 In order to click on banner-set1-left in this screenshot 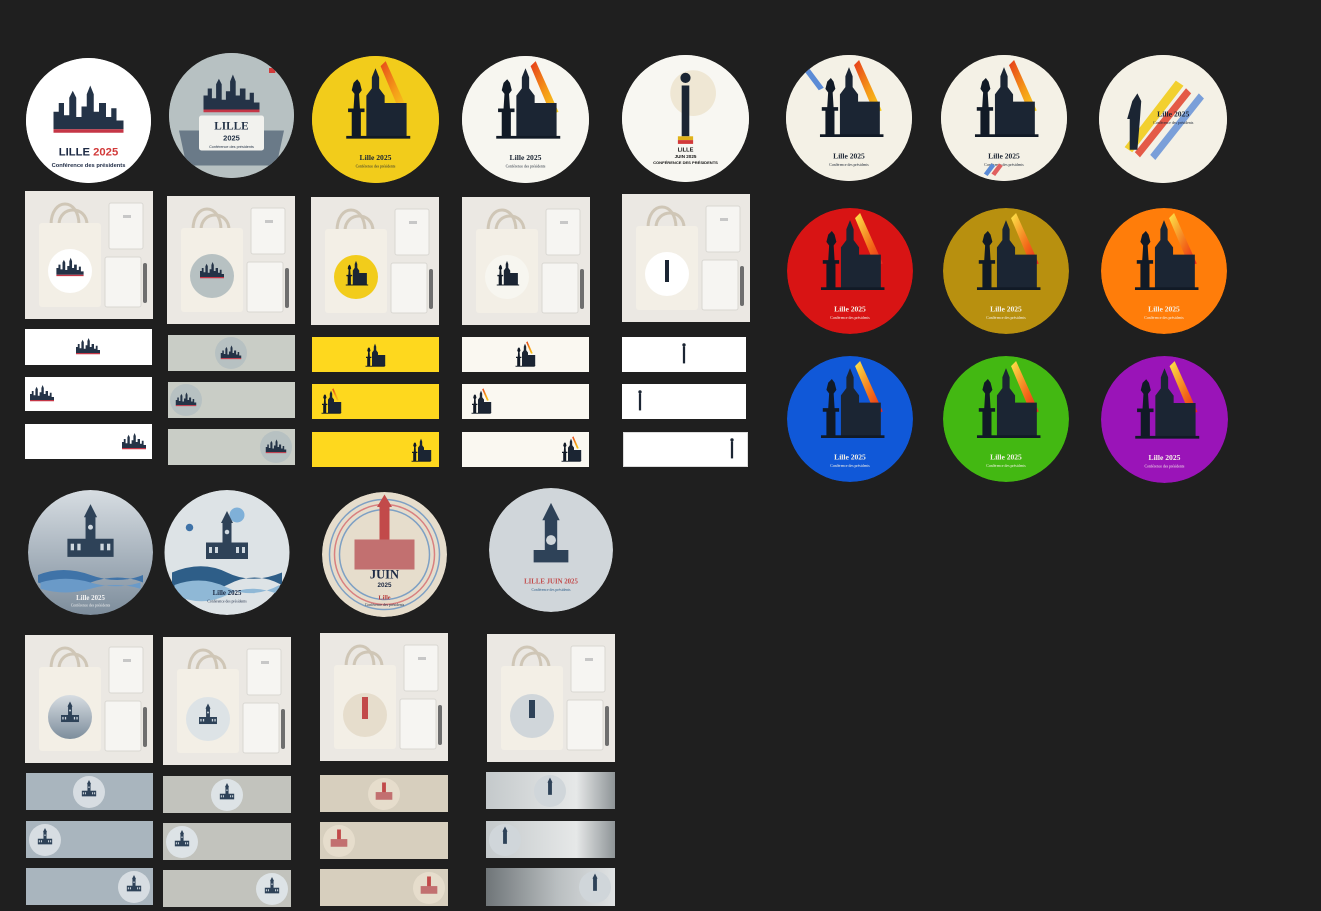, I will do `click(88, 394)`.